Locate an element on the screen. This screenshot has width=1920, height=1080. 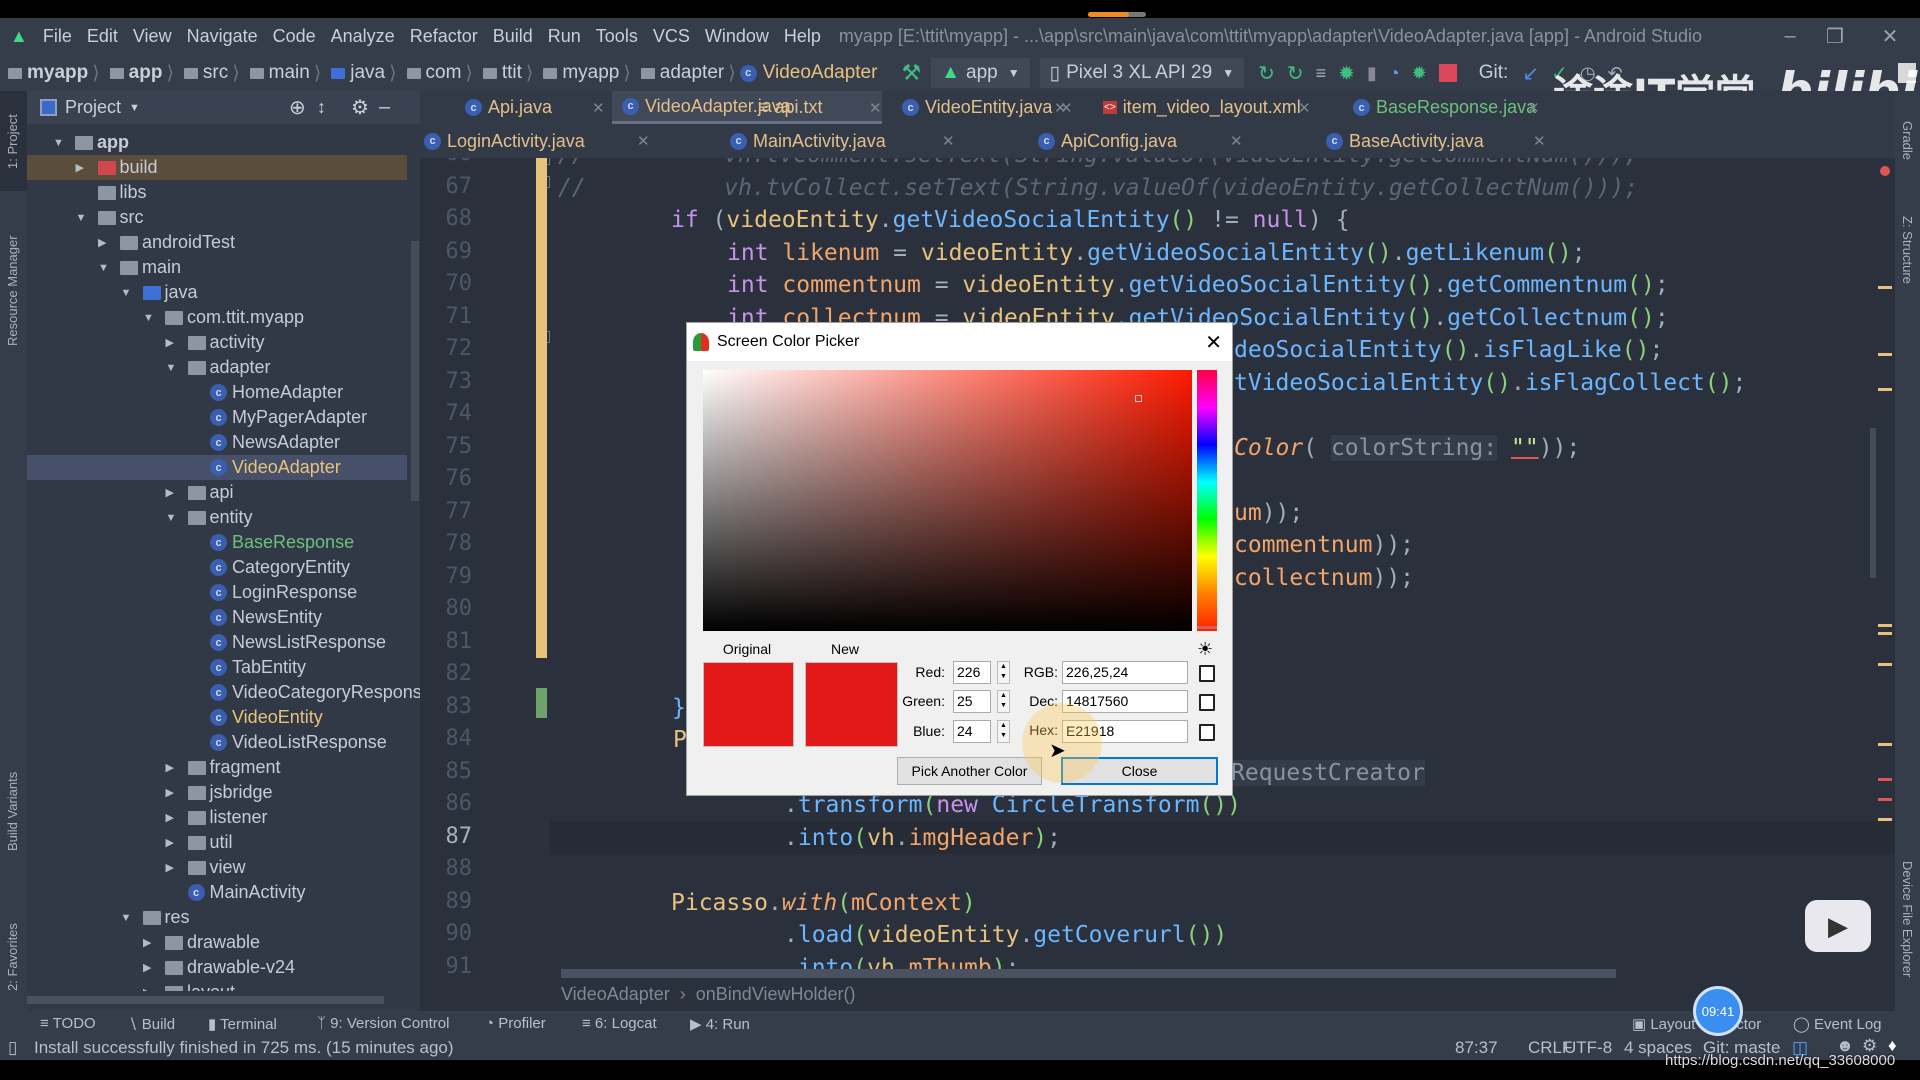
tab-mainactivity-java: c MainActivity.java is located at coordinates (808, 141).